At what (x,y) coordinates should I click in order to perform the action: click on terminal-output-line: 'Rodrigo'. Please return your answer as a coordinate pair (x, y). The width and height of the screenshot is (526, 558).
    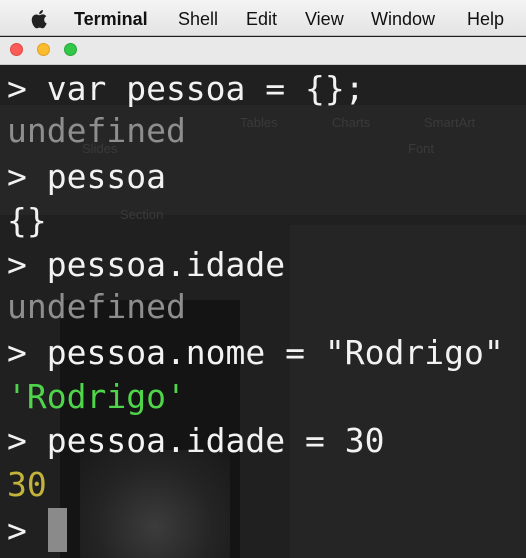
    Looking at the image, I should click on (96, 396).